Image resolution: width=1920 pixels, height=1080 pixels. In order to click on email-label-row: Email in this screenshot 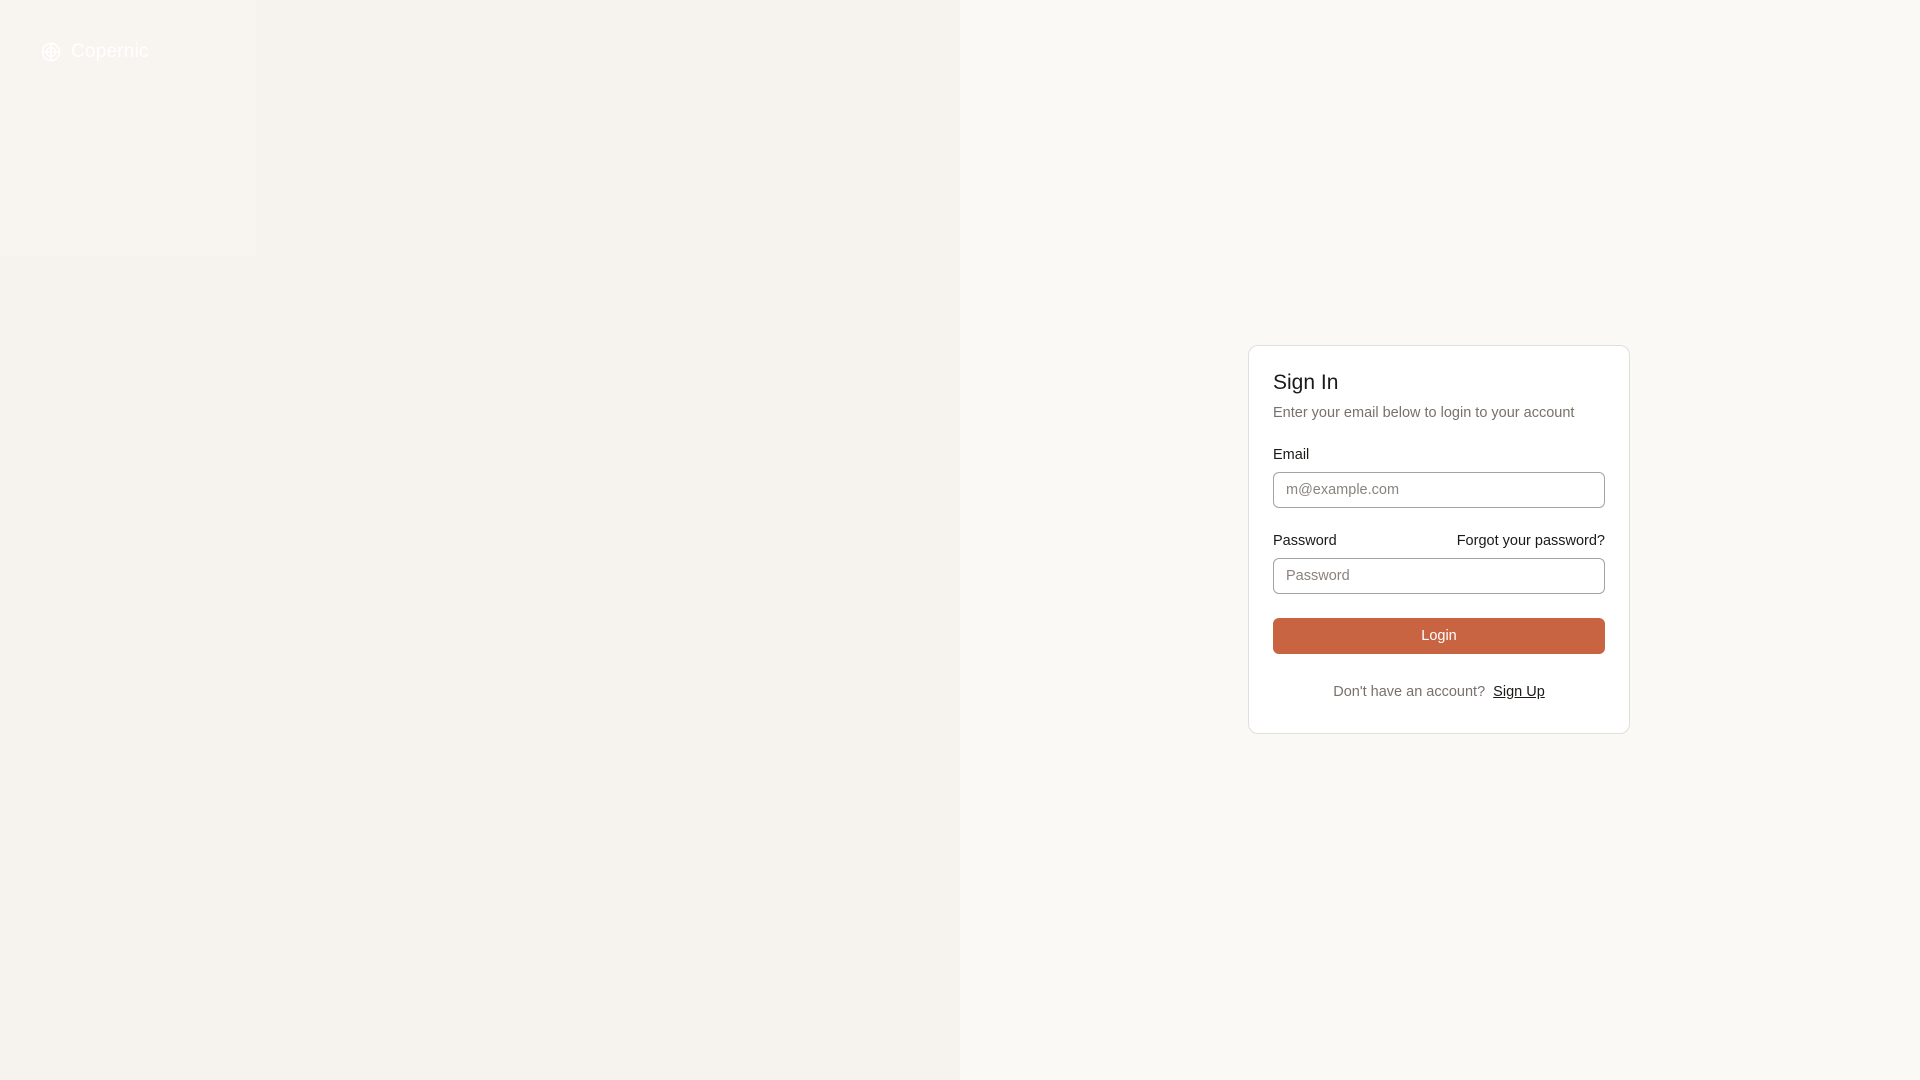, I will do `click(1439, 455)`.